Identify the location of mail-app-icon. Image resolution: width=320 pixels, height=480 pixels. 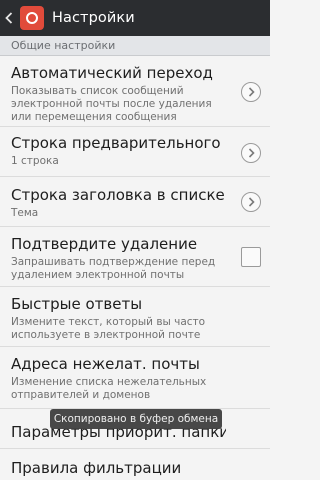
(32, 18).